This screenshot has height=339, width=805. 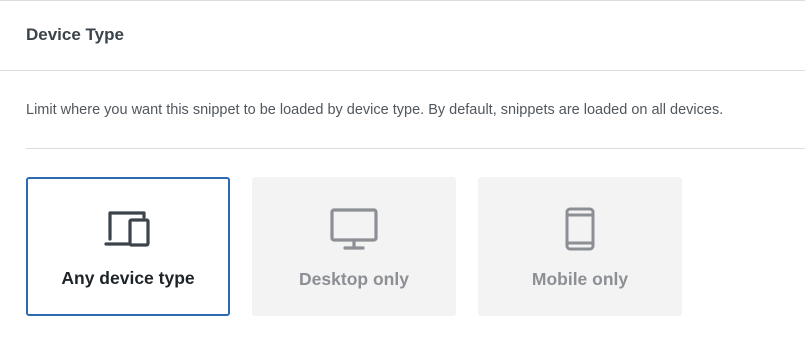 I want to click on option-mobile-only: Mobile only, so click(x=580, y=246).